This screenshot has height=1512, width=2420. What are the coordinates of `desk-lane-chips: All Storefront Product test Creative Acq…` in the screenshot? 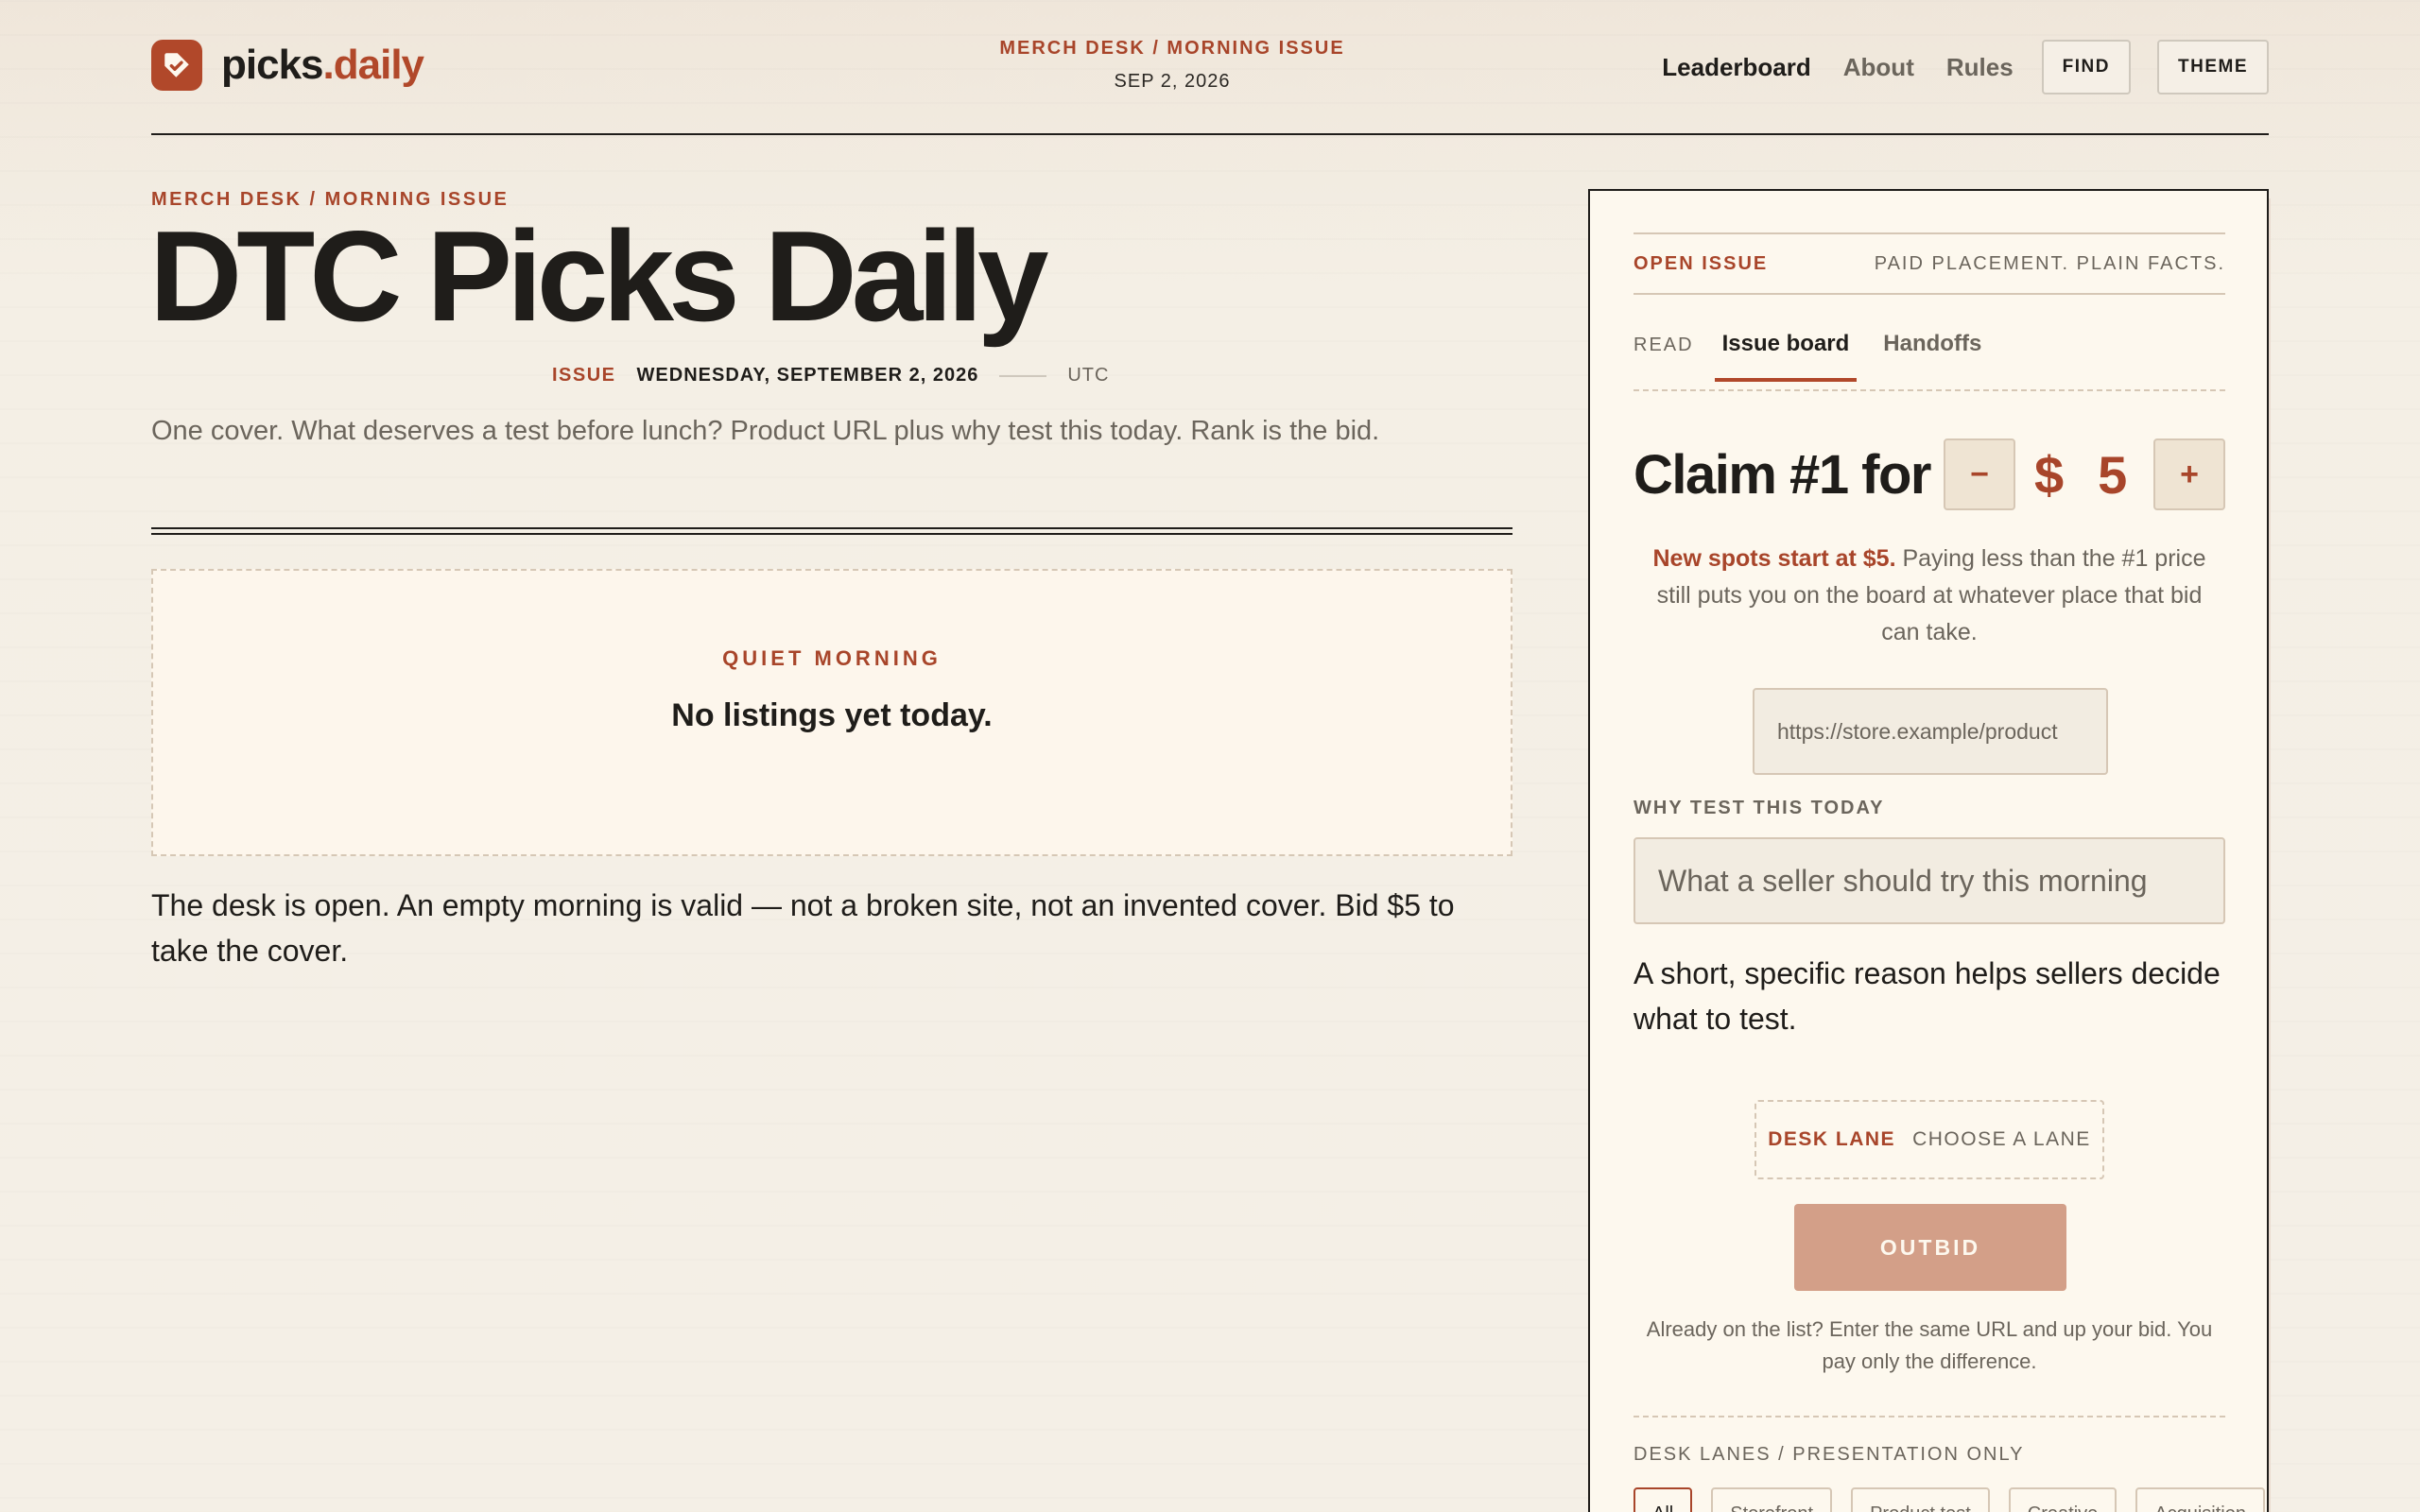 It's located at (1949, 1499).